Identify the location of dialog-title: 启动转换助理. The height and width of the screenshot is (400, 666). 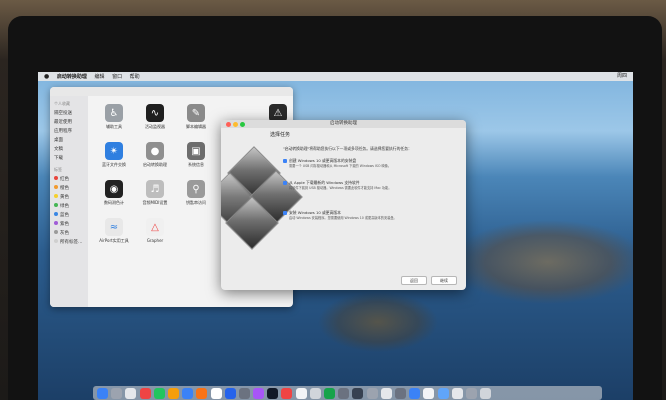
(343, 123).